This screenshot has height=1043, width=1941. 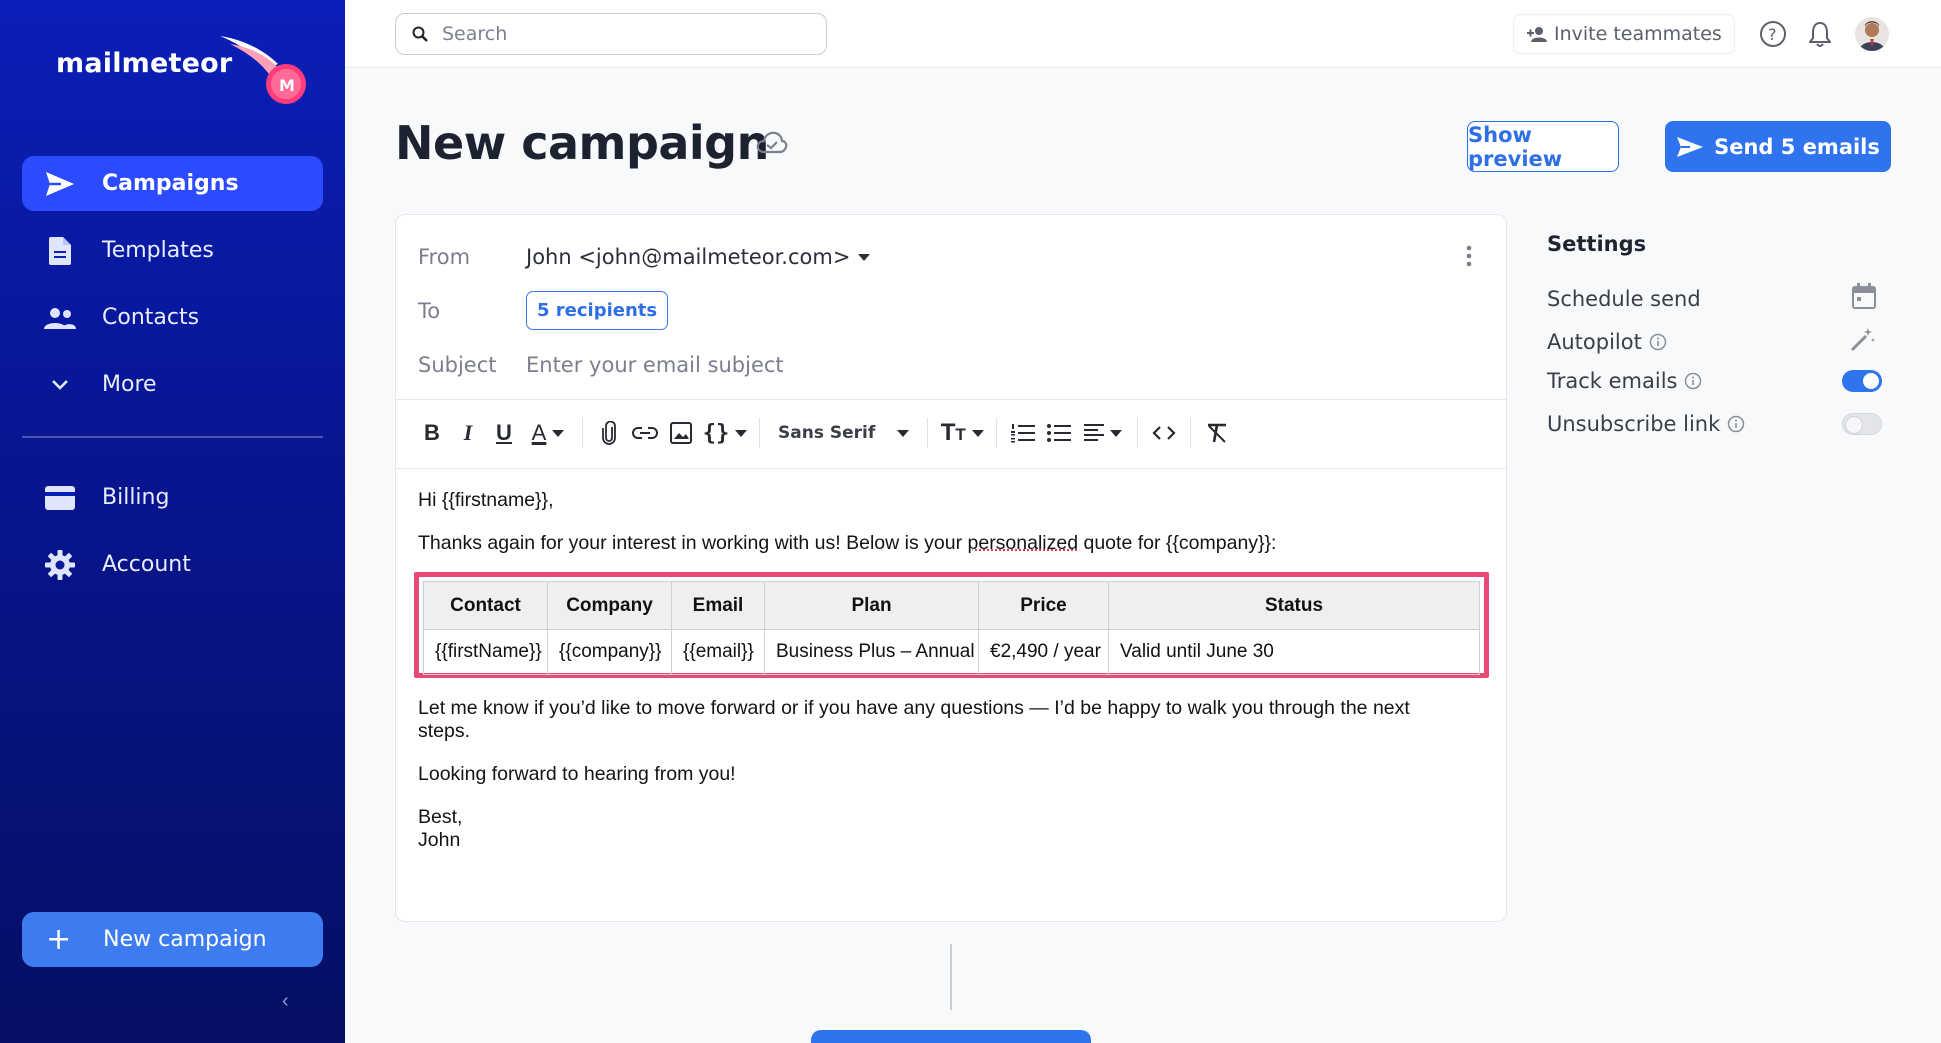 What do you see at coordinates (1469, 258) in the screenshot?
I see `more-options-icon` at bounding box center [1469, 258].